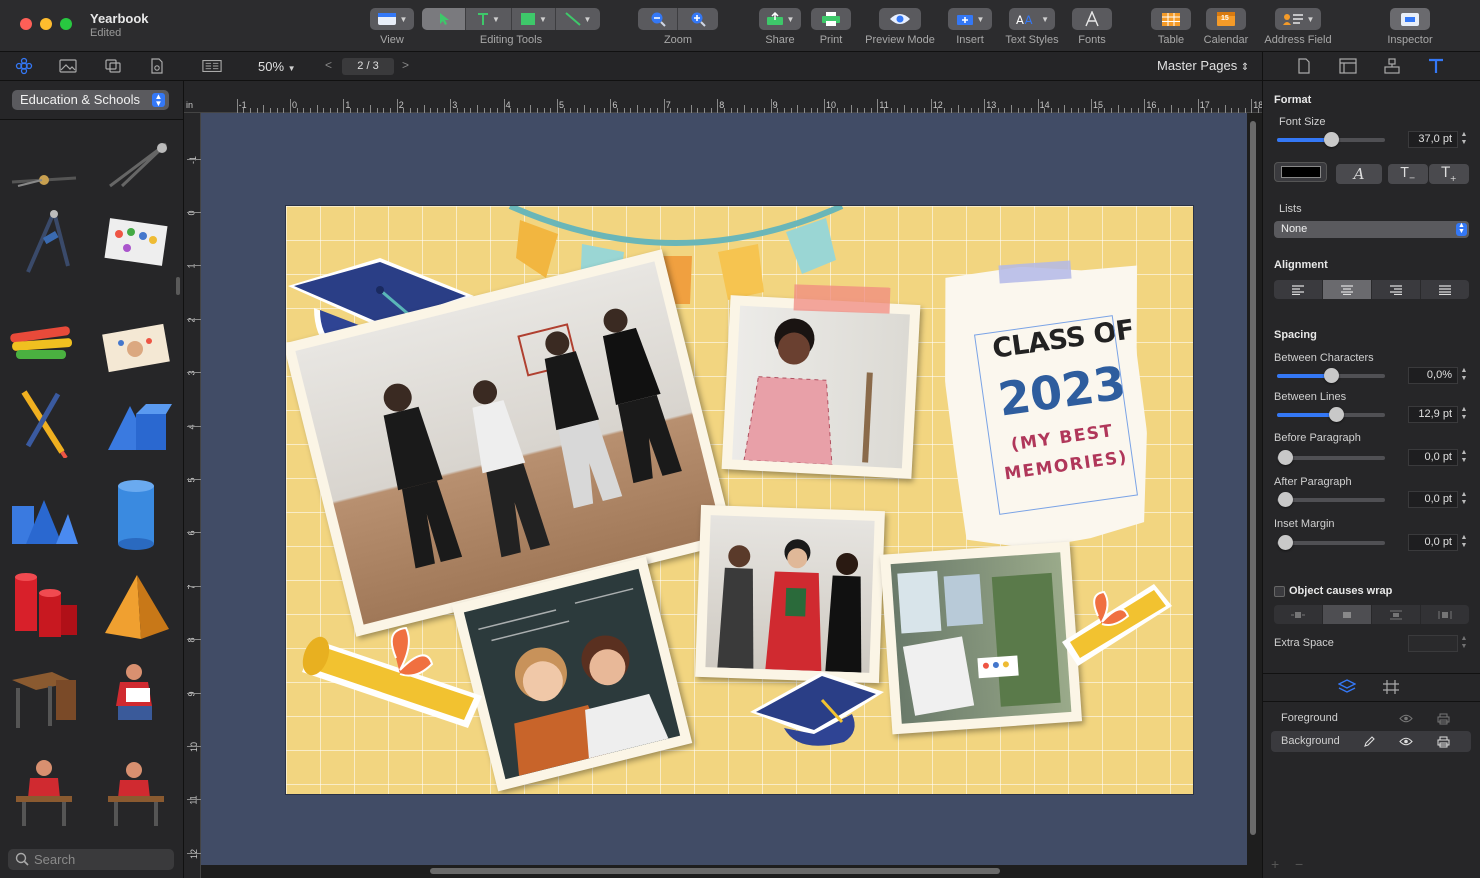  What do you see at coordinates (368, 66) in the screenshot?
I see `page-indicator: 2 / 3` at bounding box center [368, 66].